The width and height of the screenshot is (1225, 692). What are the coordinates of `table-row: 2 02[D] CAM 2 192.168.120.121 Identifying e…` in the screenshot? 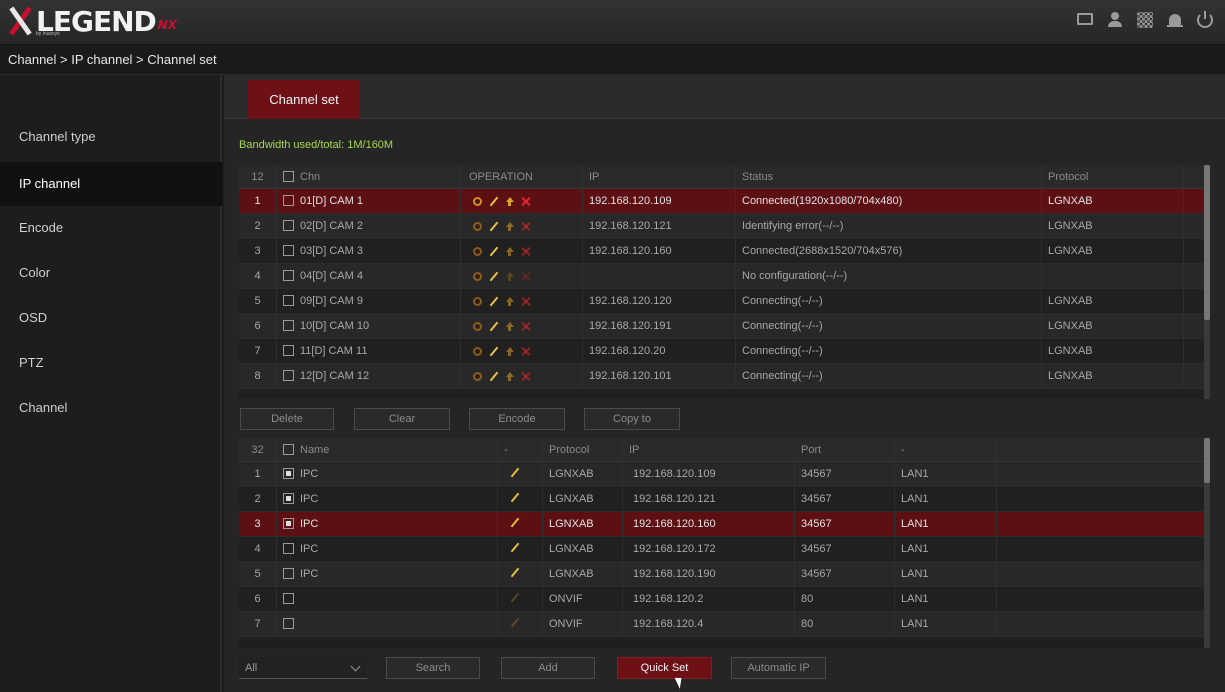 It's located at (724, 226).